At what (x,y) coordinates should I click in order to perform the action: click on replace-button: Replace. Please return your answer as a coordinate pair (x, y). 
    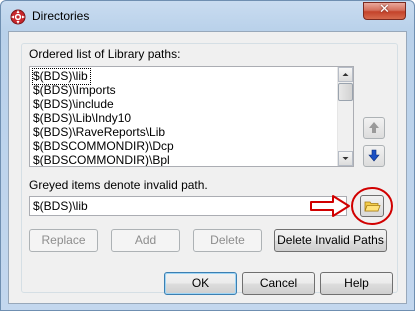
    Looking at the image, I should click on (63, 240).